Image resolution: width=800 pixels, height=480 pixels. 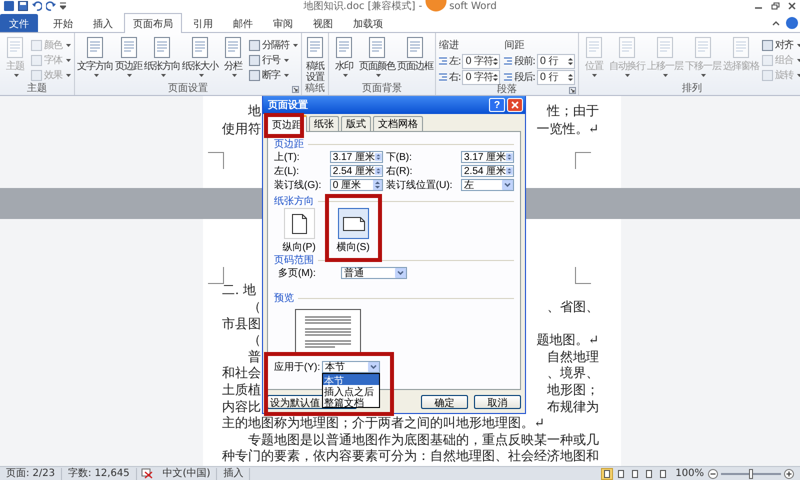 What do you see at coordinates (287, 171) in the screenshot?
I see `field-label: 左(L):` at bounding box center [287, 171].